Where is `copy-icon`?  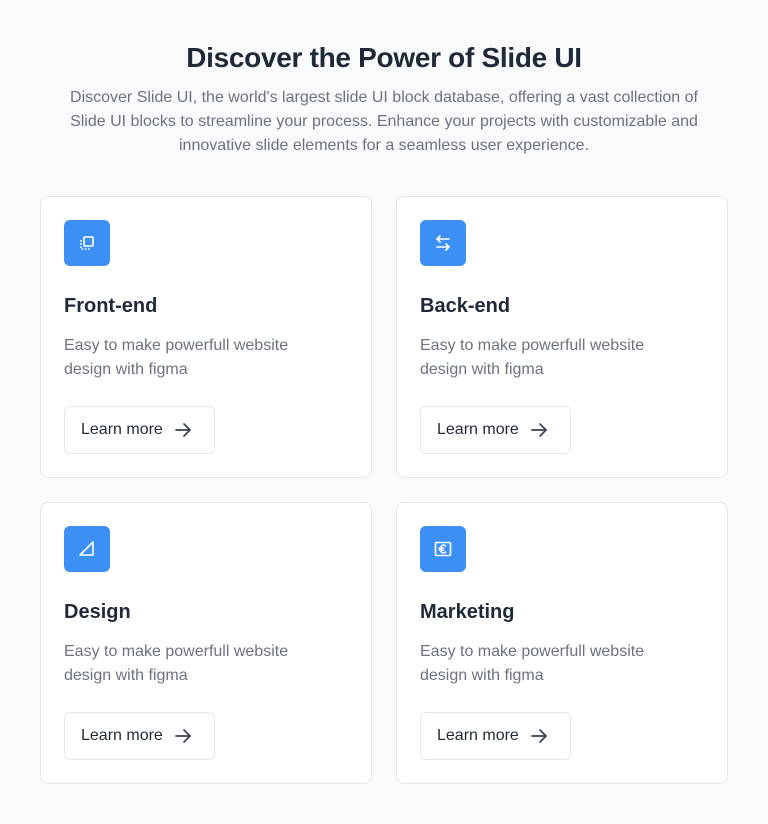
copy-icon is located at coordinates (87, 243).